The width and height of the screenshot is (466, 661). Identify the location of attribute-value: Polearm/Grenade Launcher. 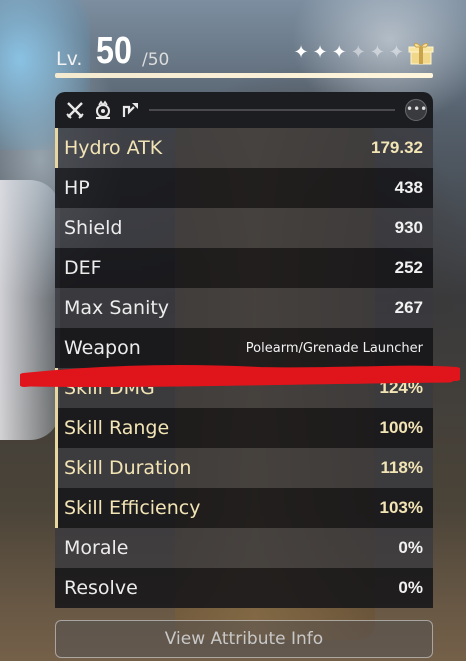
(334, 348).